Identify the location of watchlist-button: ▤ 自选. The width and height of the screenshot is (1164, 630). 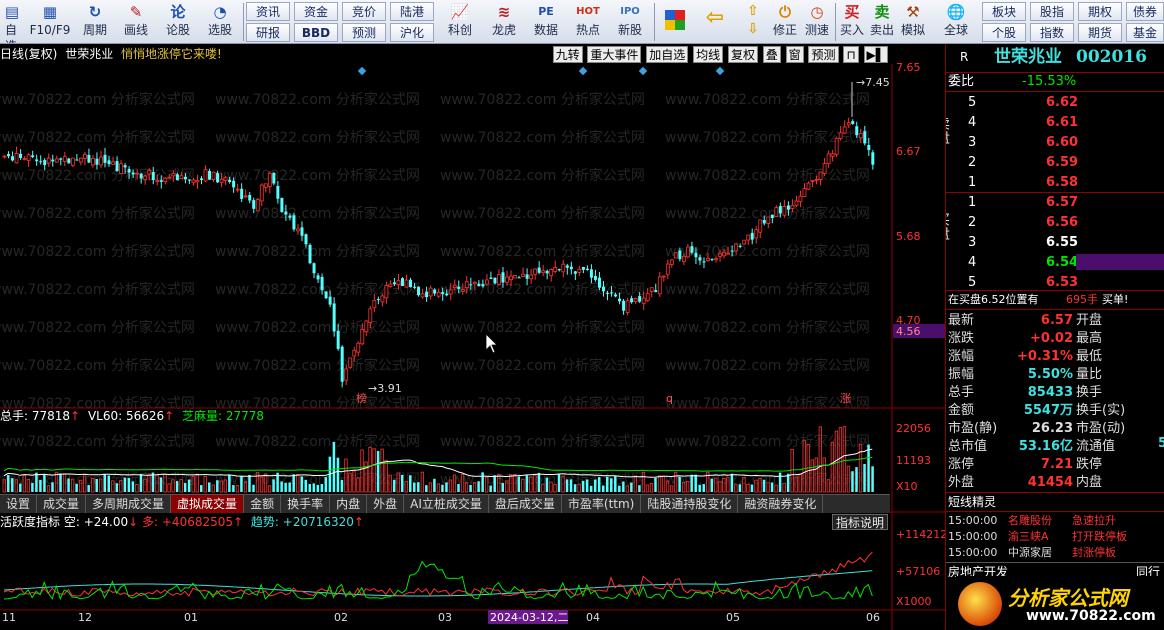
(11, 22).